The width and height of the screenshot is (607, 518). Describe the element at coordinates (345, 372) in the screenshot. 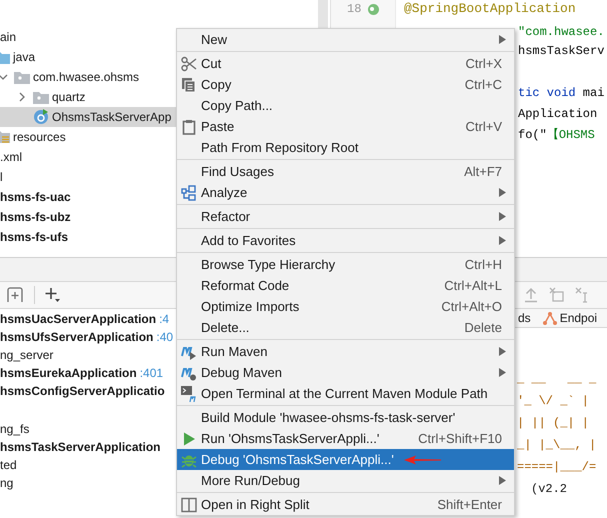

I see `menu-item: Debug Maven` at that location.